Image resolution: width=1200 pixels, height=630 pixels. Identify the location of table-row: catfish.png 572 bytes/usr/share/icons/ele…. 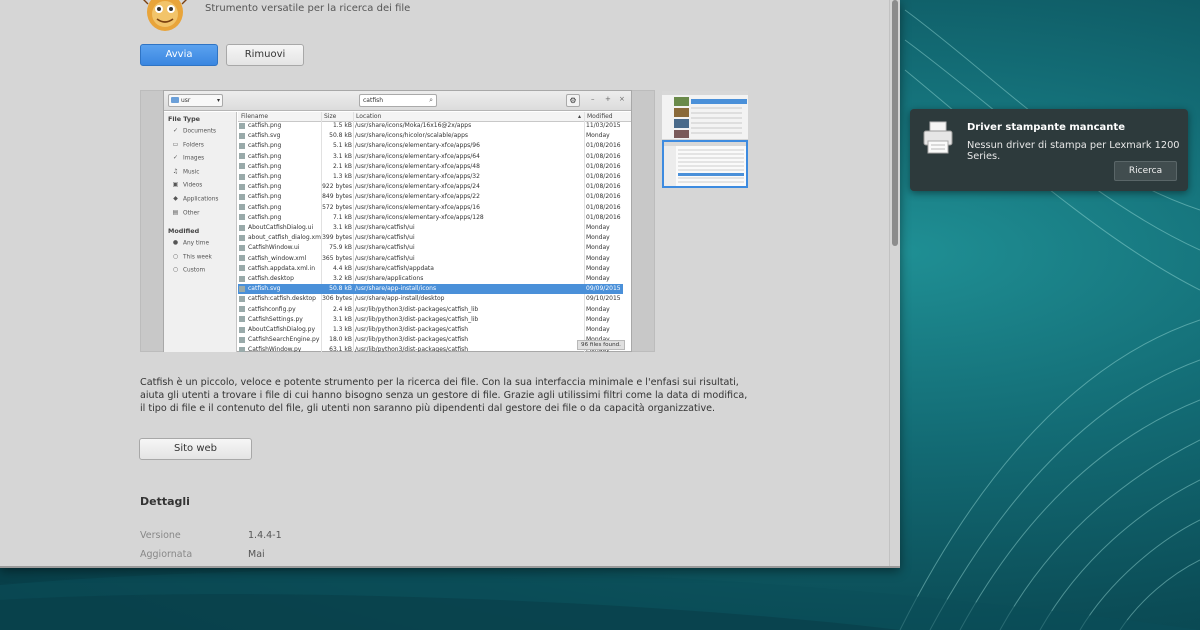
(430, 208).